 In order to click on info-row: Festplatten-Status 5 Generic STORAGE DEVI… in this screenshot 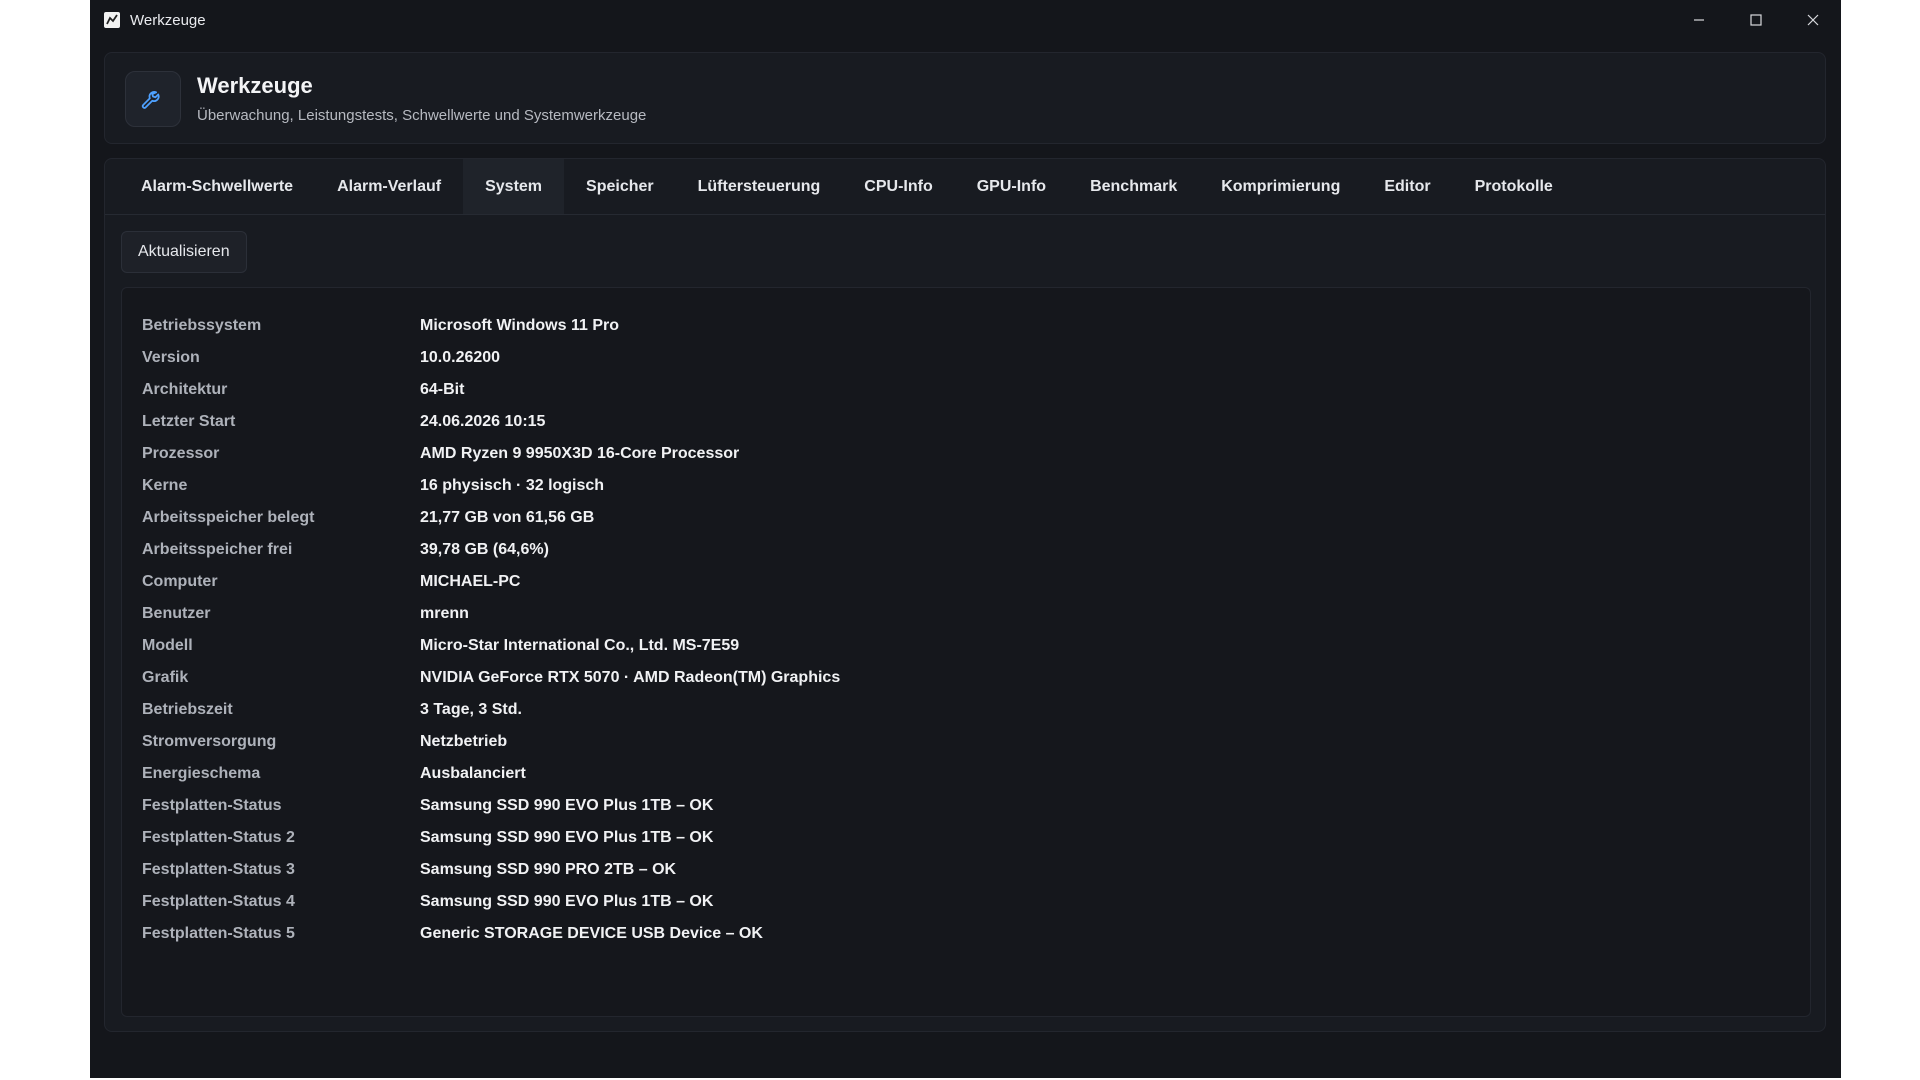, I will do `click(491, 934)`.